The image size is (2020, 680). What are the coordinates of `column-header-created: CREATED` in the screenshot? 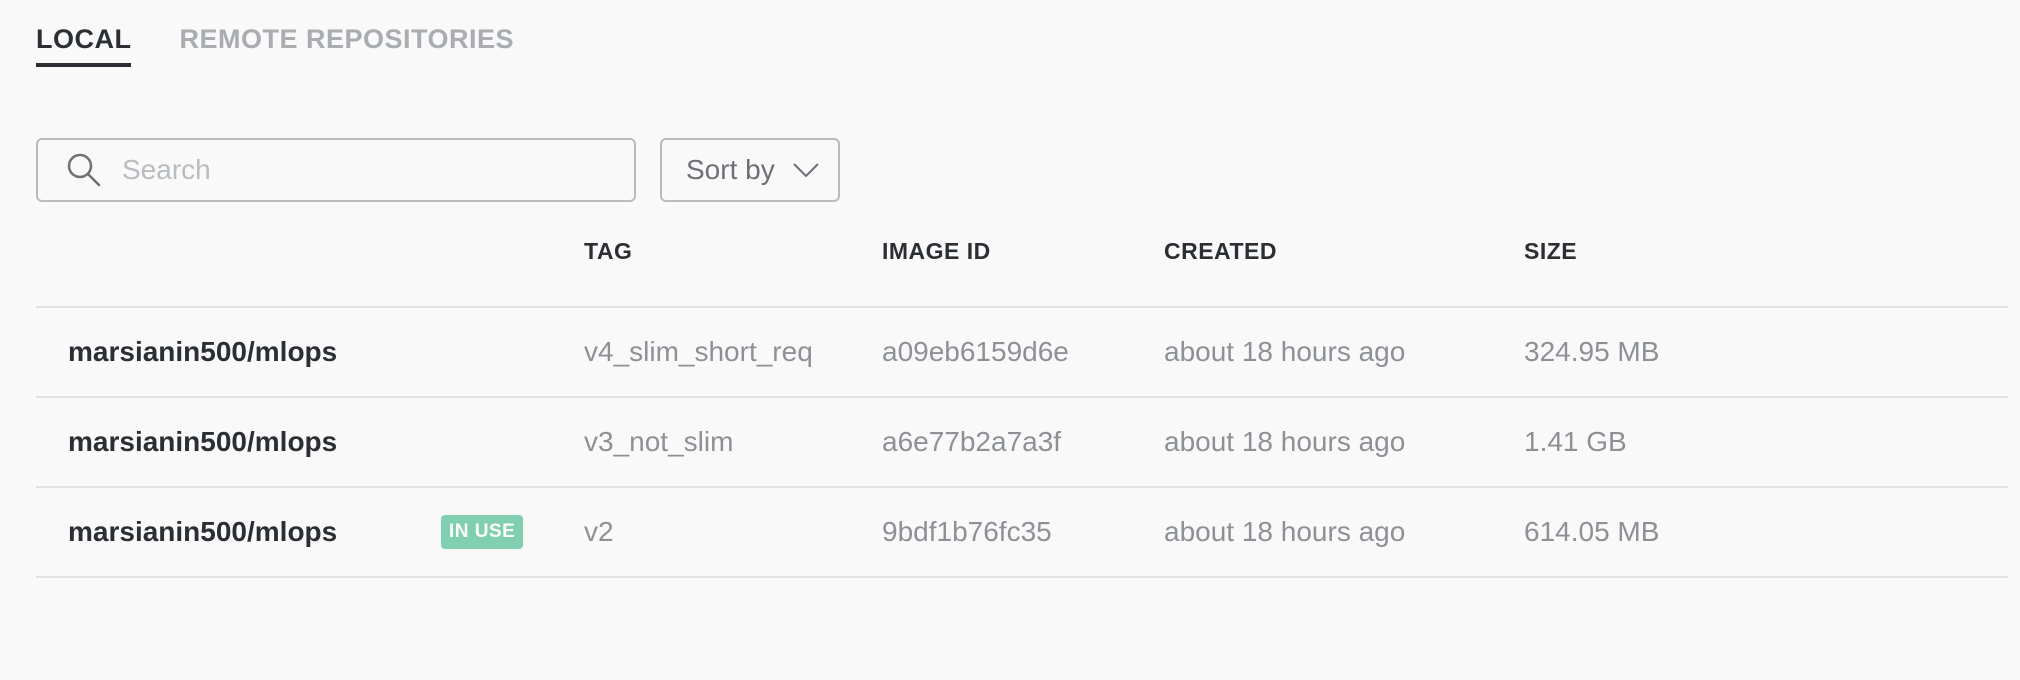 It's located at (1220, 251).